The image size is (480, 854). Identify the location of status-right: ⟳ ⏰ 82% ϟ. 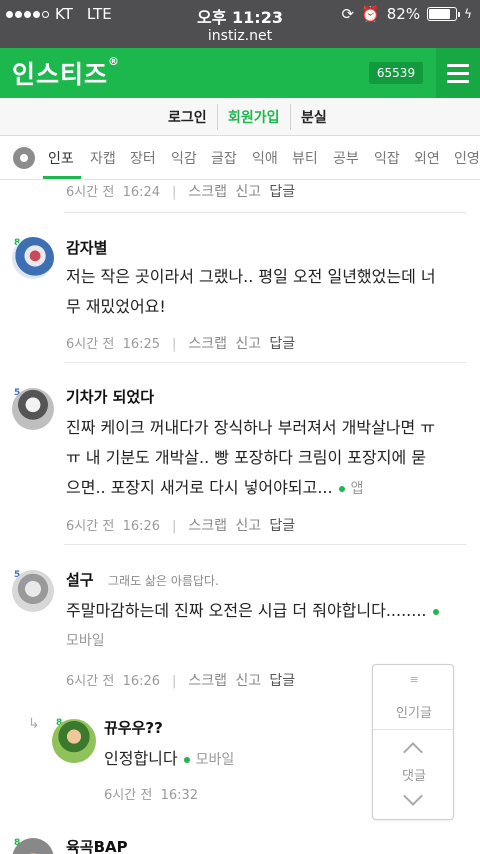
(406, 14).